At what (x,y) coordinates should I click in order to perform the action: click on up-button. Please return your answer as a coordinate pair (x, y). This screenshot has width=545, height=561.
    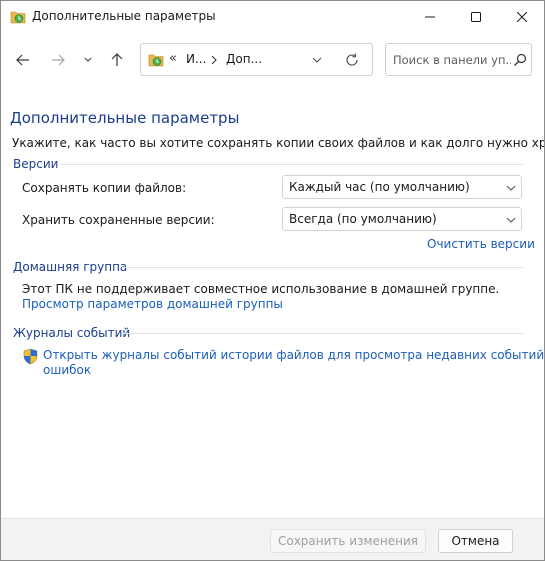
    Looking at the image, I should click on (117, 60).